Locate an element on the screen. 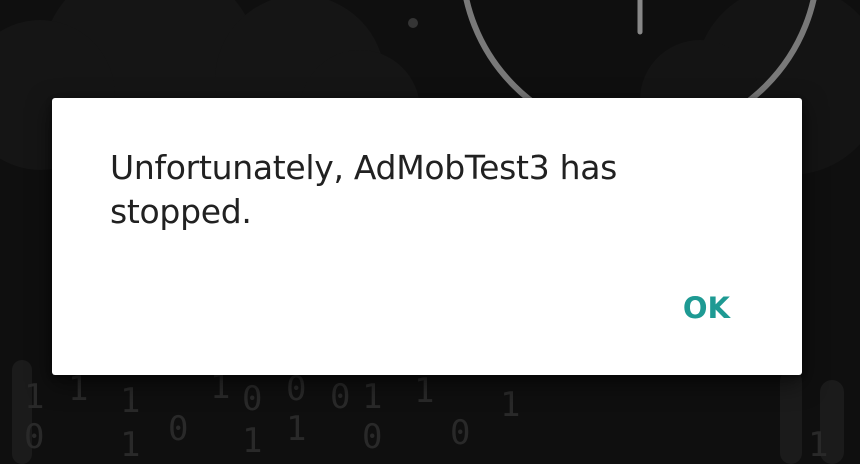 This screenshot has height=464, width=860. ok-button: OK is located at coordinates (706, 308).